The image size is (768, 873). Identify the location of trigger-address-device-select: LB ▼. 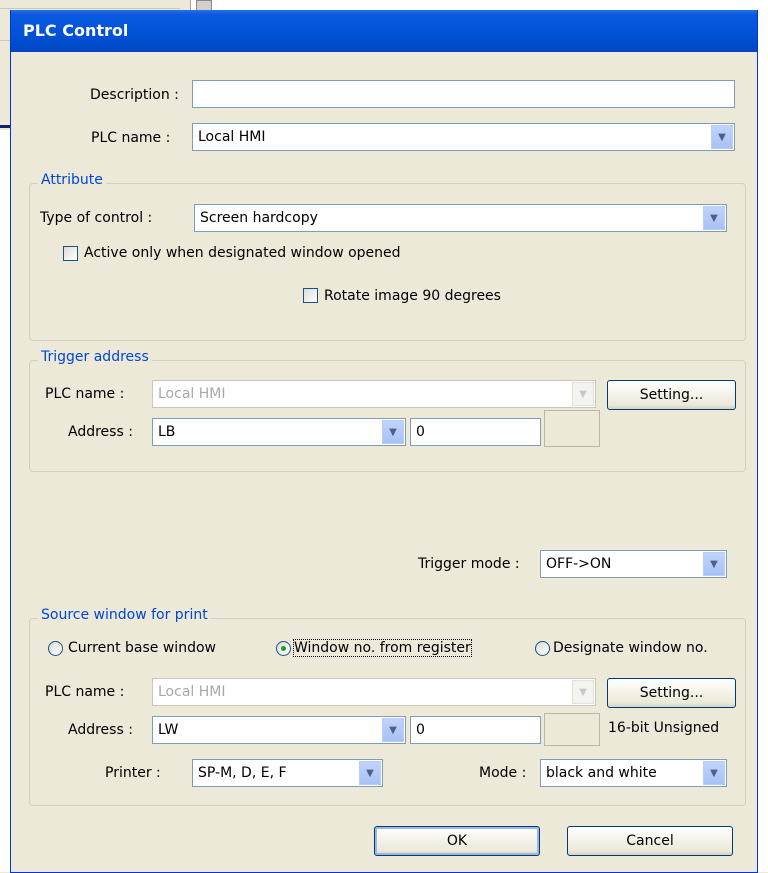
(279, 432).